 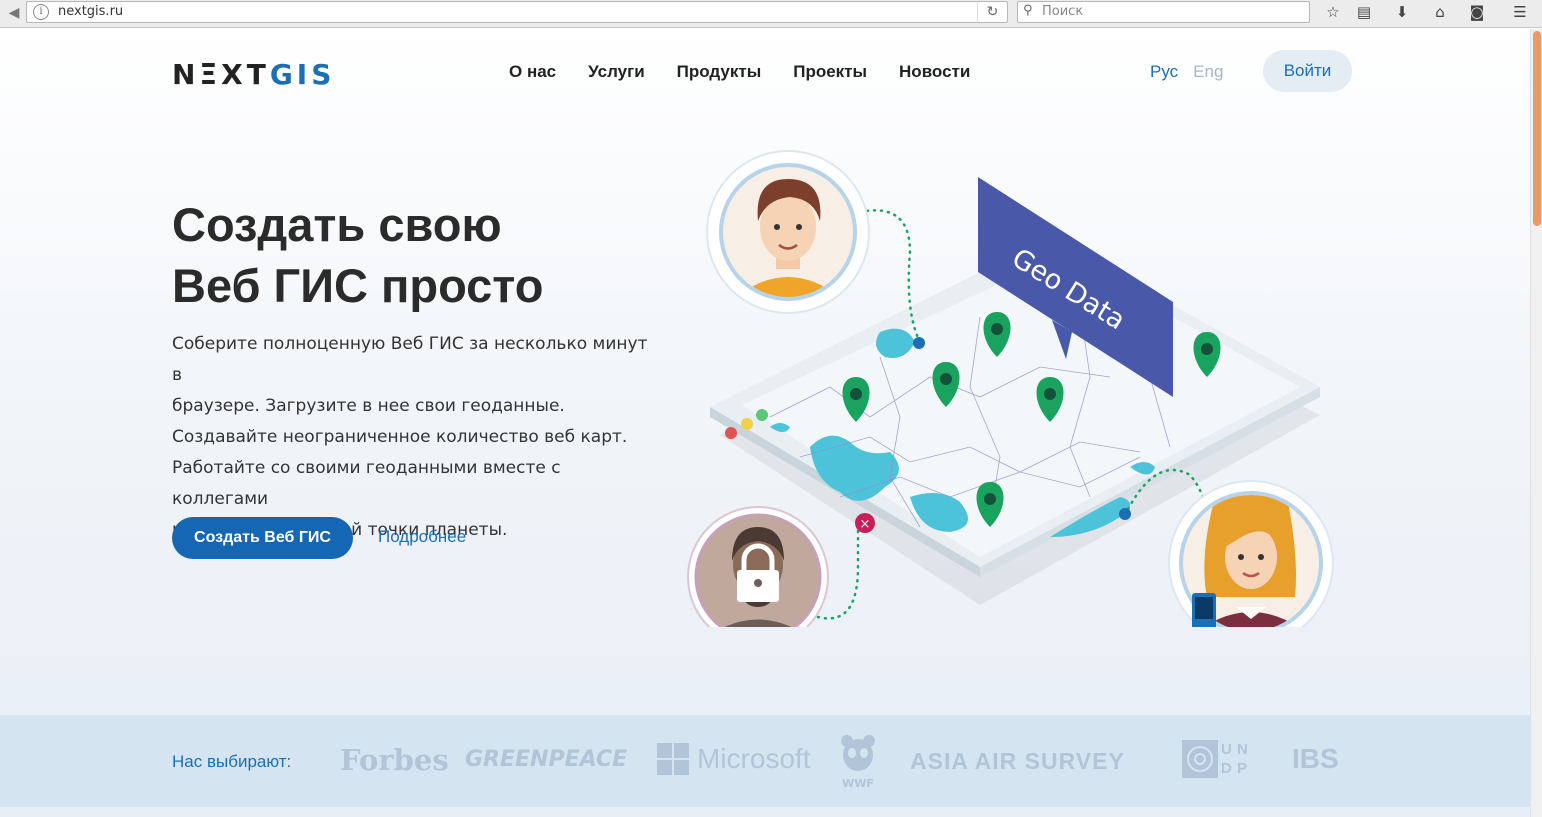 I want to click on language-switch: Рус Eng, so click(x=1186, y=72).